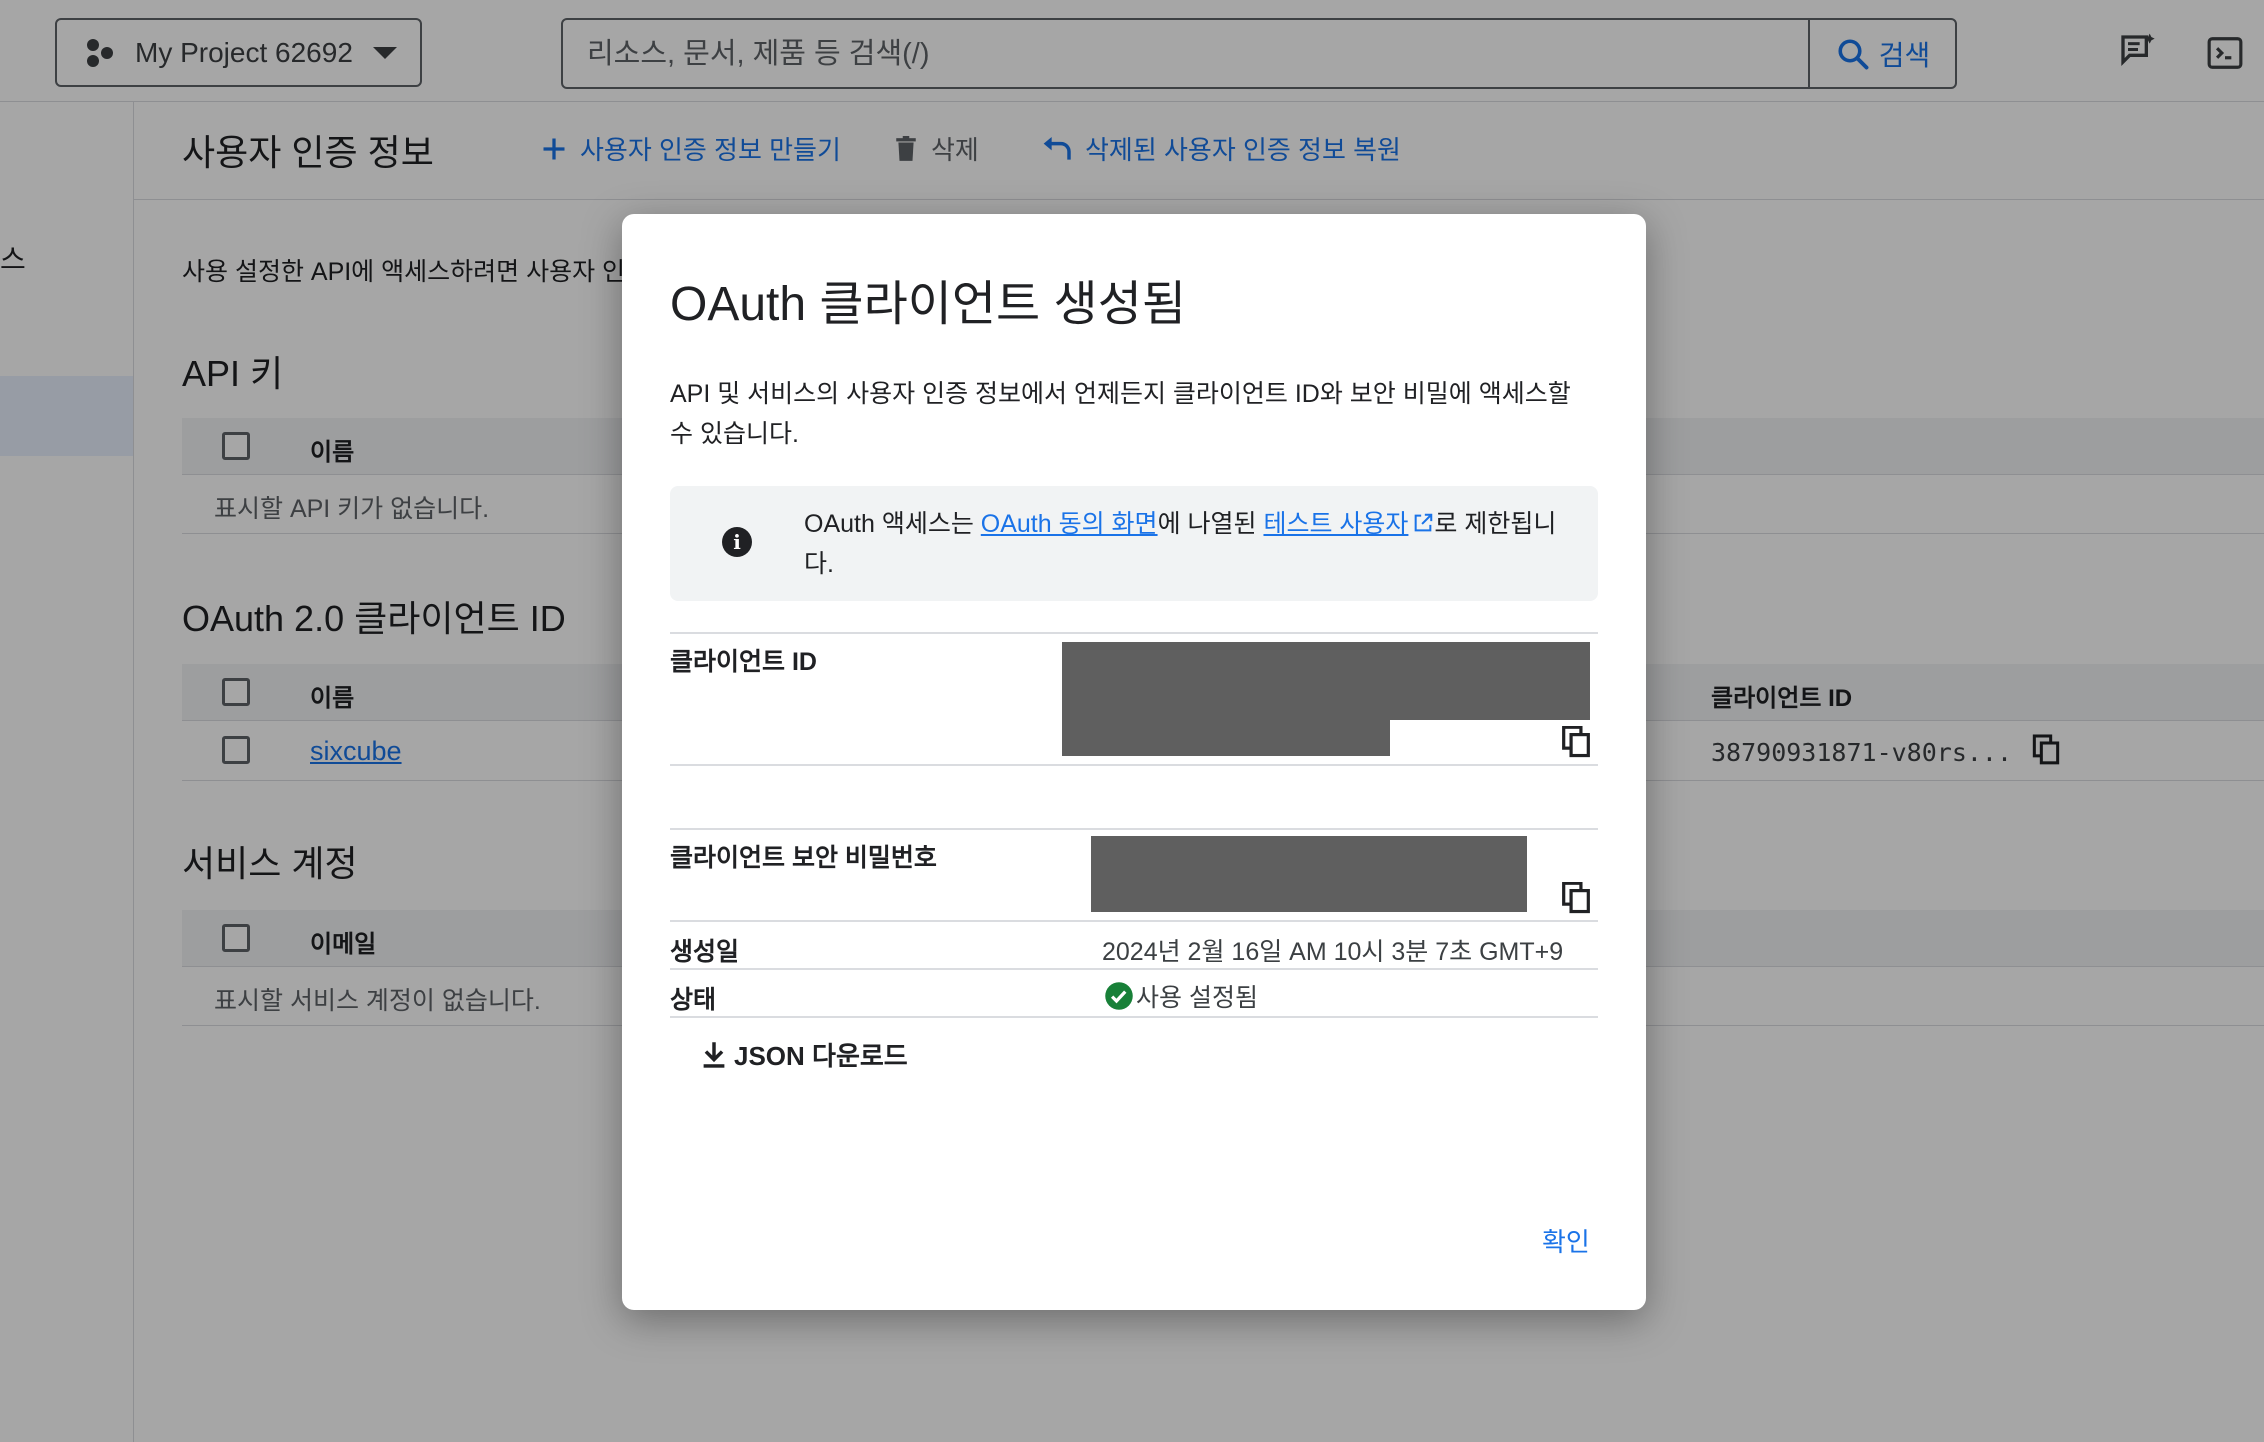 This screenshot has height=1442, width=2264. What do you see at coordinates (737, 542) in the screenshot?
I see `info-icon: i` at bounding box center [737, 542].